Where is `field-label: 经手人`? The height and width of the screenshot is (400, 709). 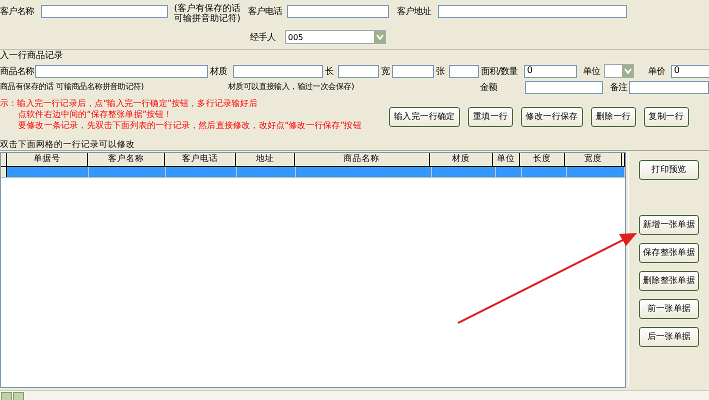
field-label: 经手人 is located at coordinates (263, 38).